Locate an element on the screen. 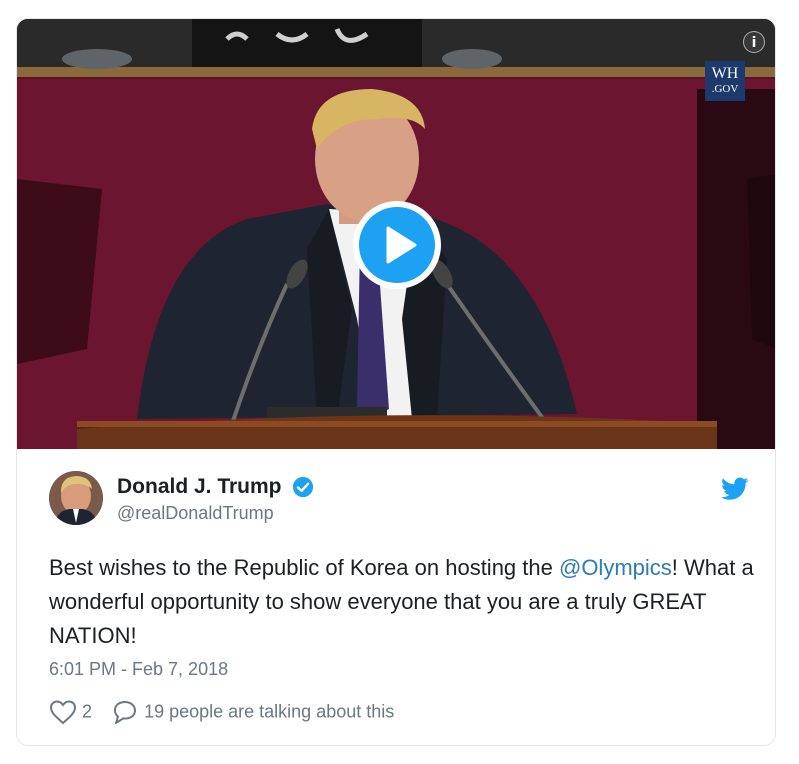  twitter-bird-icon is located at coordinates (735, 489).